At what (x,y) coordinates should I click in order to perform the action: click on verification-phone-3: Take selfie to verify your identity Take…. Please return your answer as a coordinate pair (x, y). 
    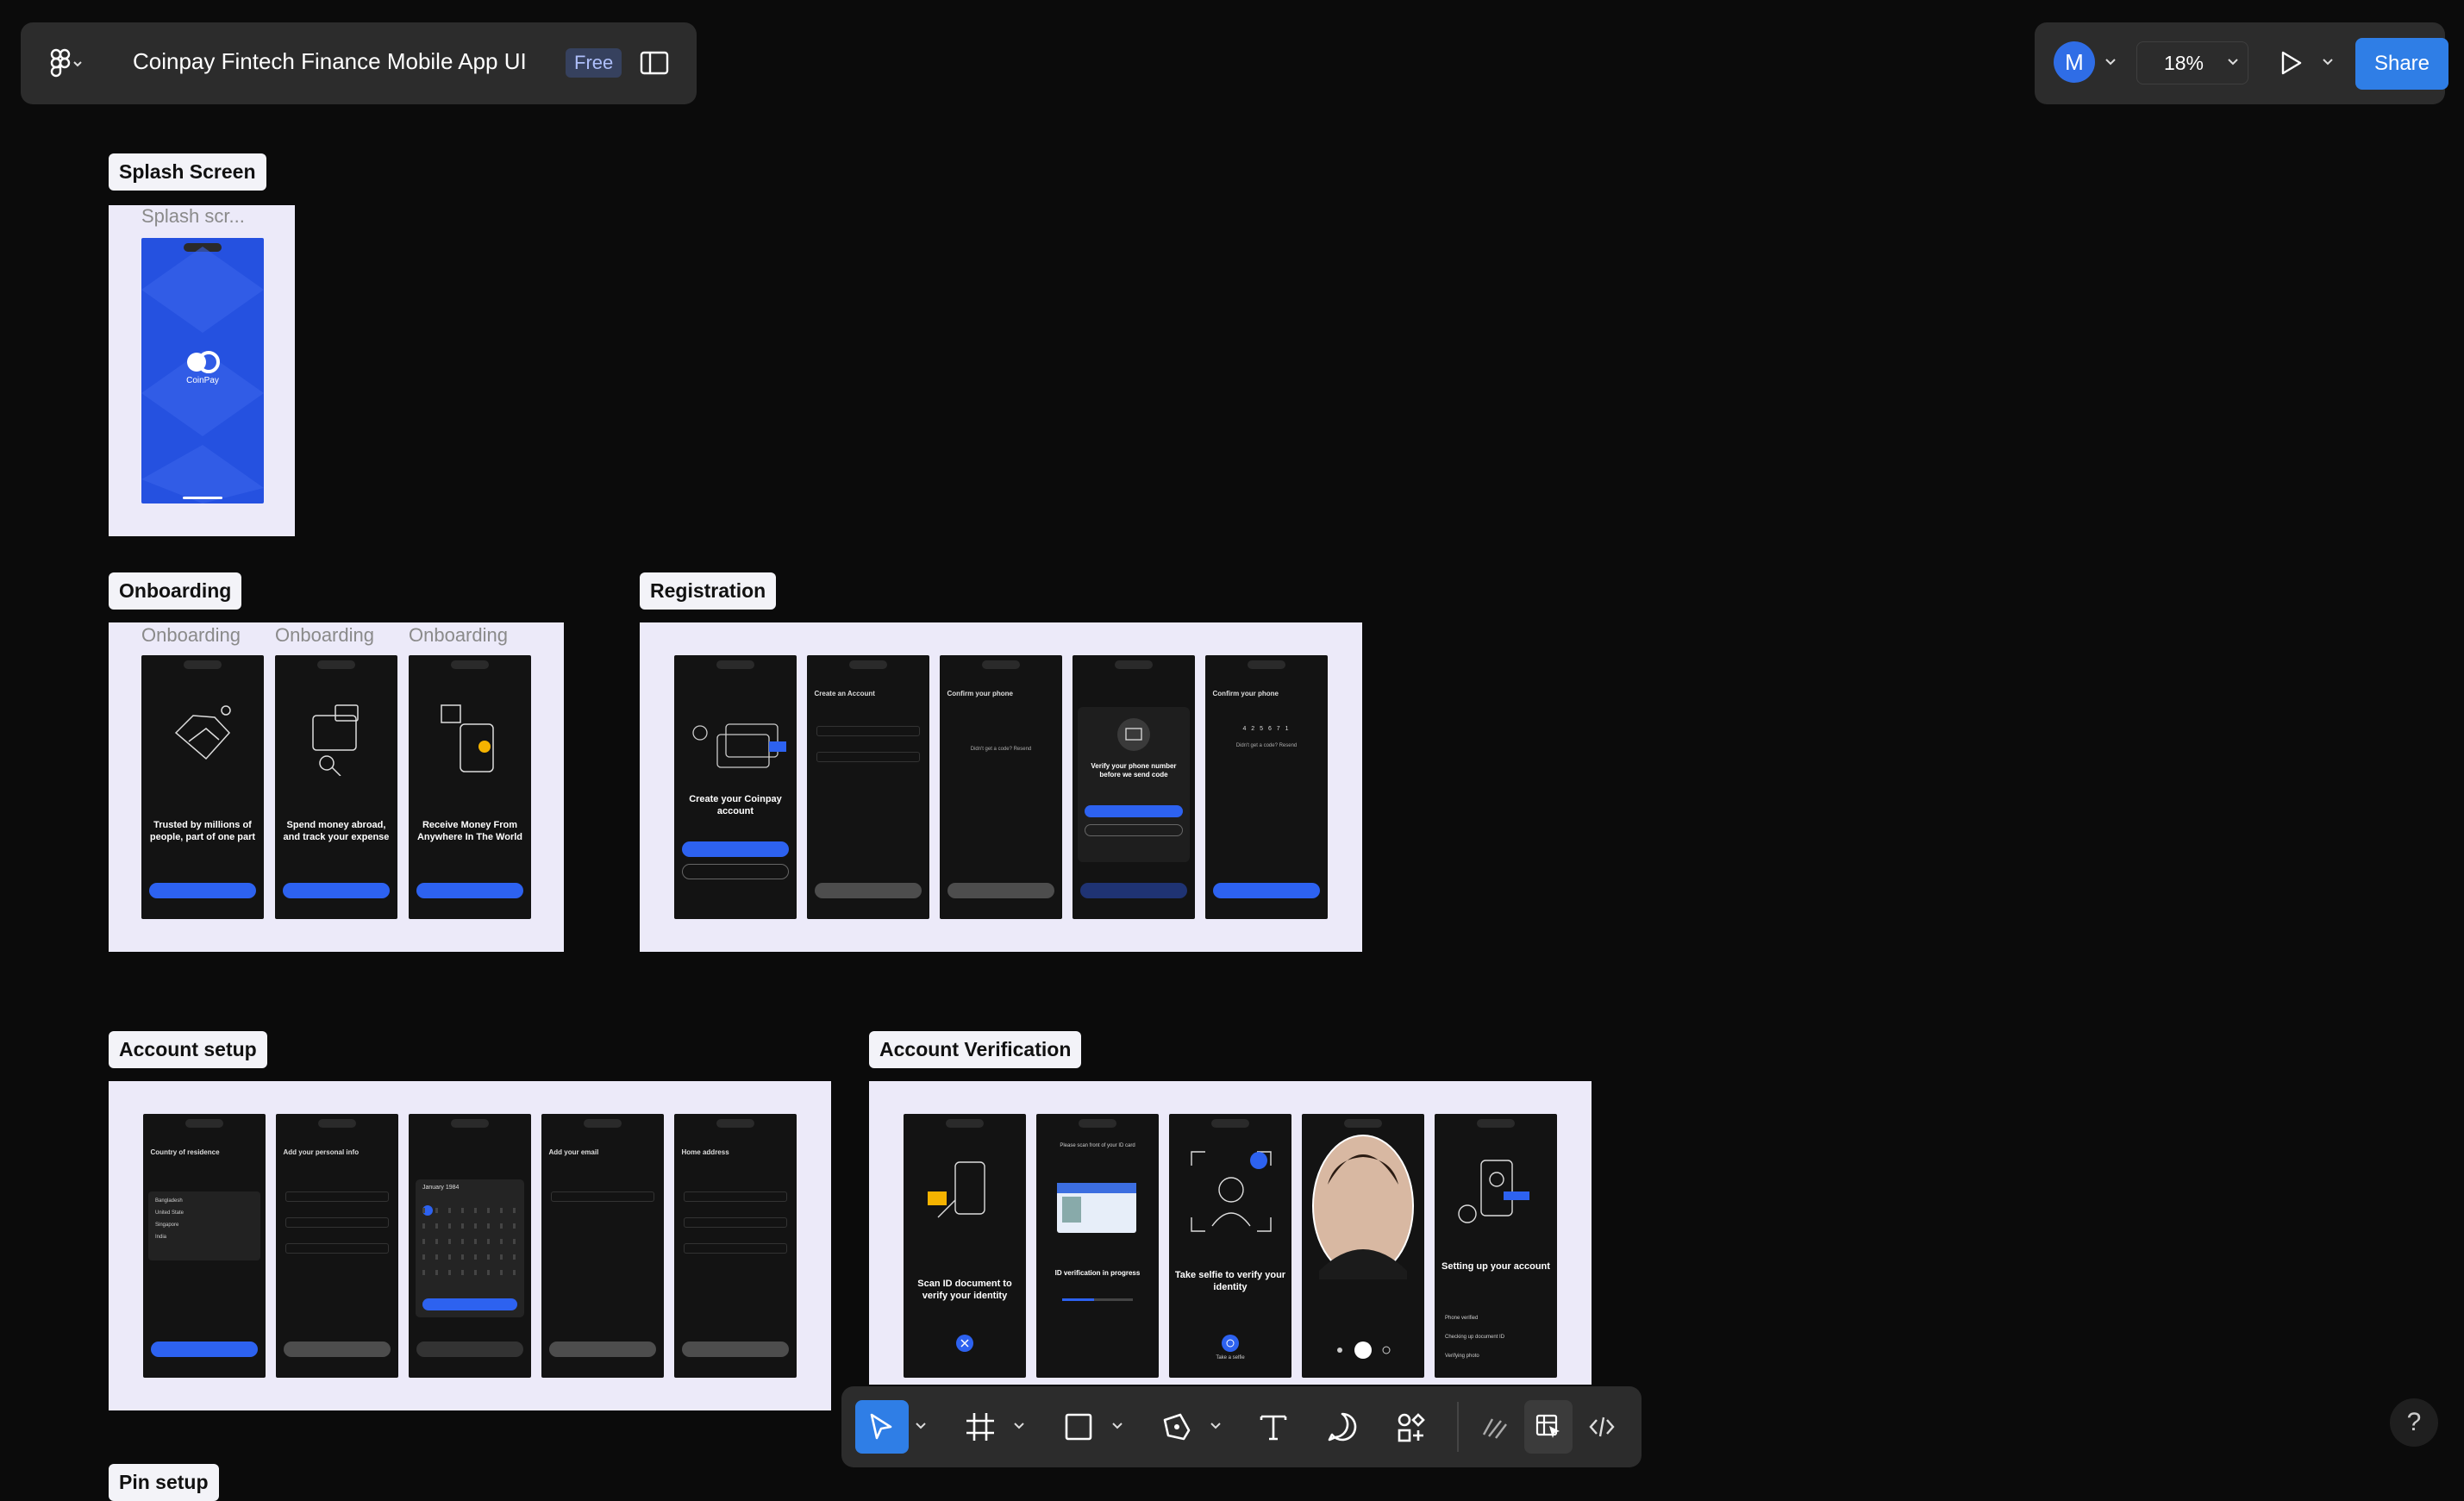
    Looking at the image, I should click on (1230, 1246).